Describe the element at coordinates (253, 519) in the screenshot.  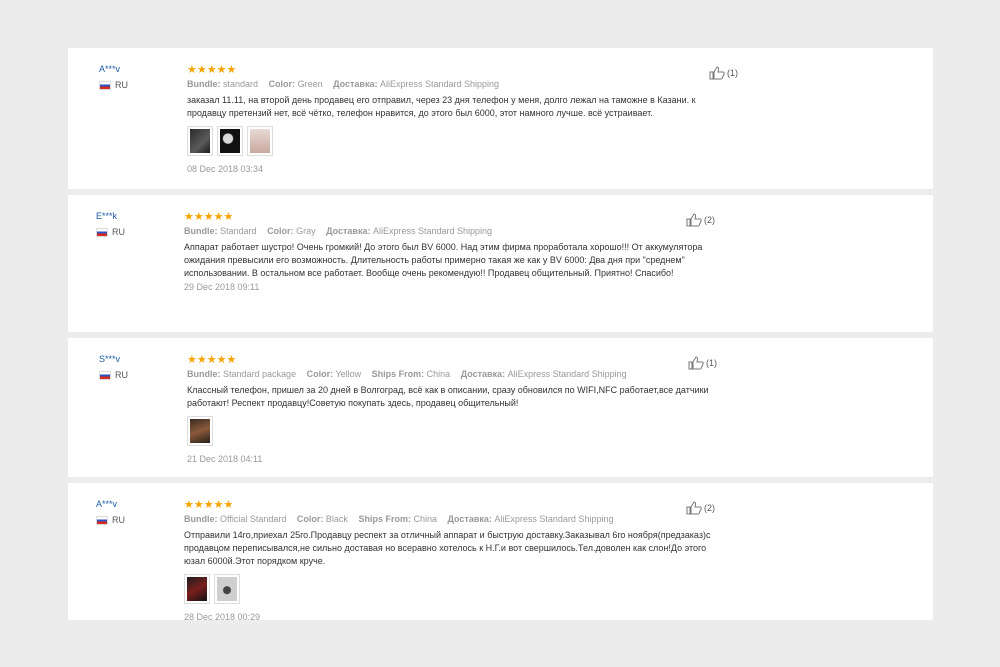
I see `meta-value: Official Standard` at that location.